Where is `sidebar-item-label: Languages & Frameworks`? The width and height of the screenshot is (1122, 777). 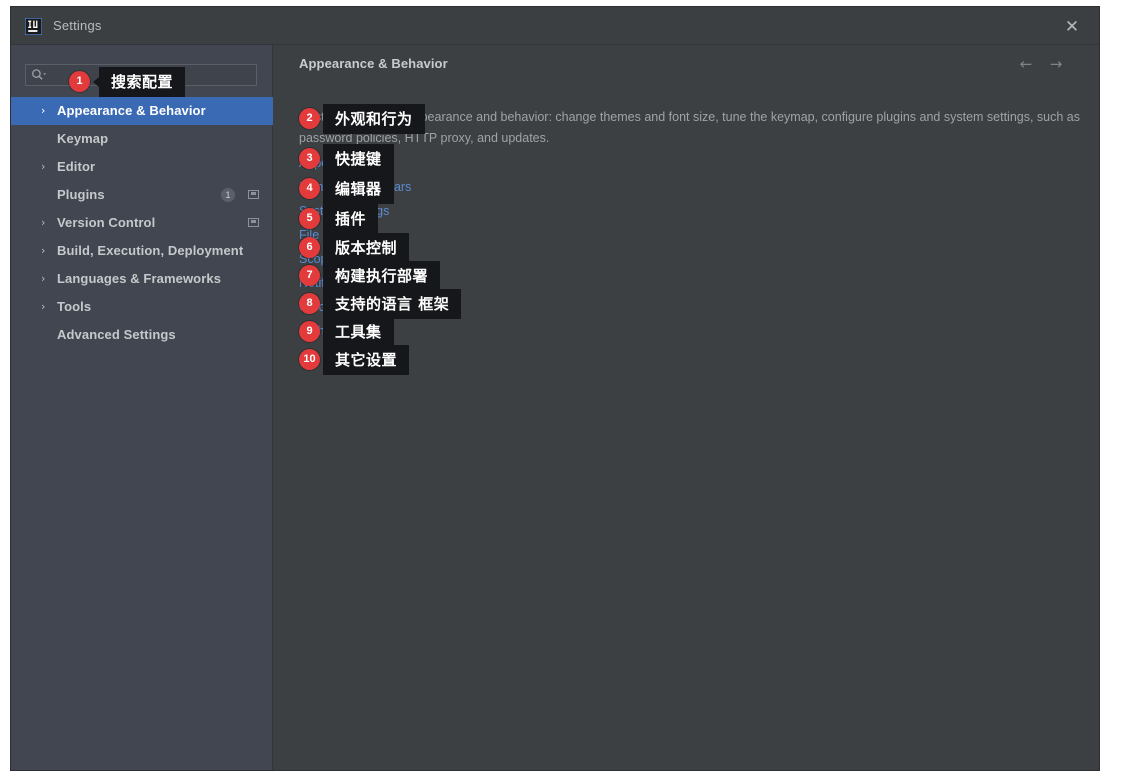 sidebar-item-label: Languages & Frameworks is located at coordinates (139, 278).